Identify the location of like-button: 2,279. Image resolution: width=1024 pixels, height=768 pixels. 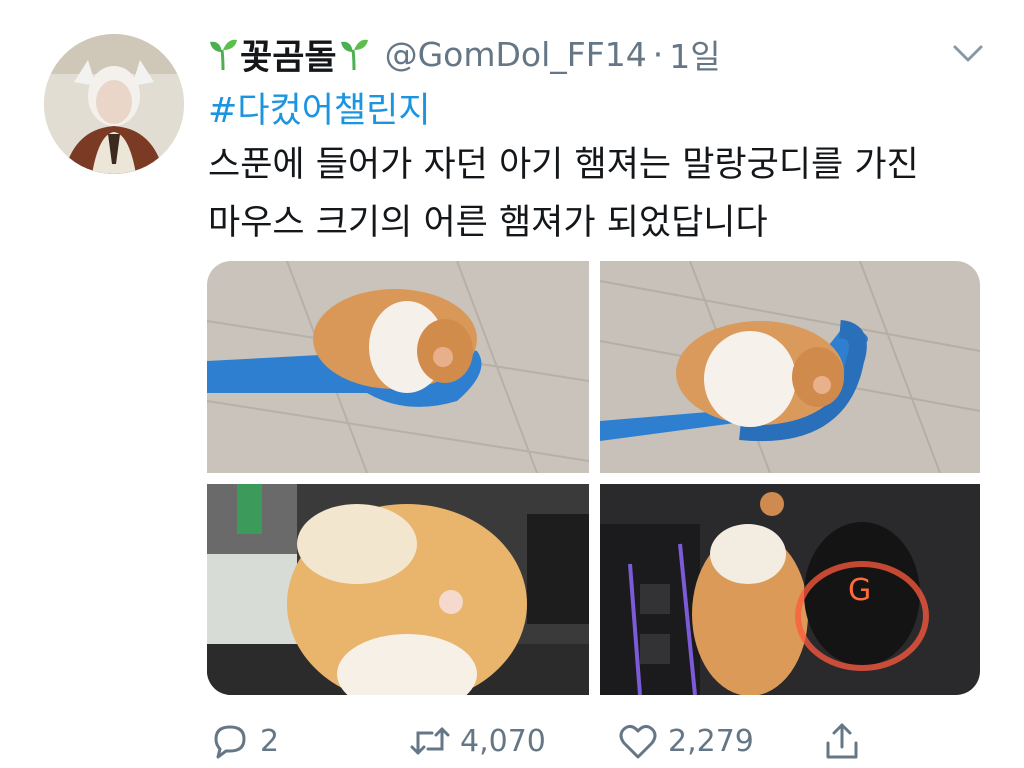
(685, 741).